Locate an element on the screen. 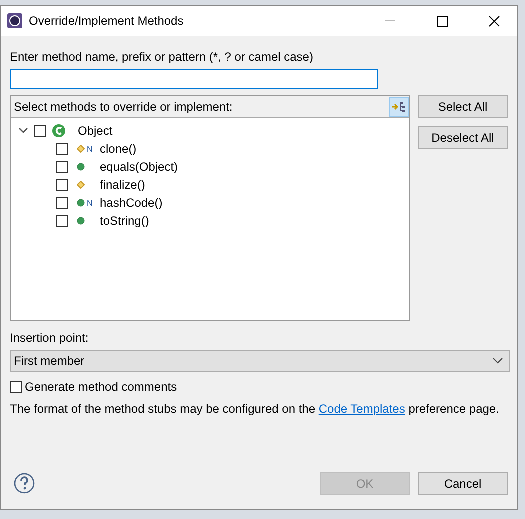 The width and height of the screenshot is (525, 519). group-toggle-button is located at coordinates (399, 106).